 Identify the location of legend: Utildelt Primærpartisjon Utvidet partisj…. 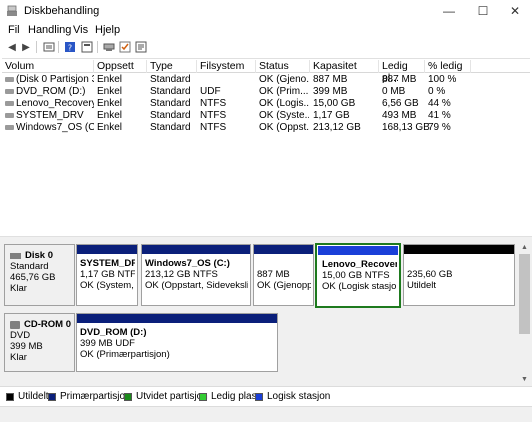
(266, 396).